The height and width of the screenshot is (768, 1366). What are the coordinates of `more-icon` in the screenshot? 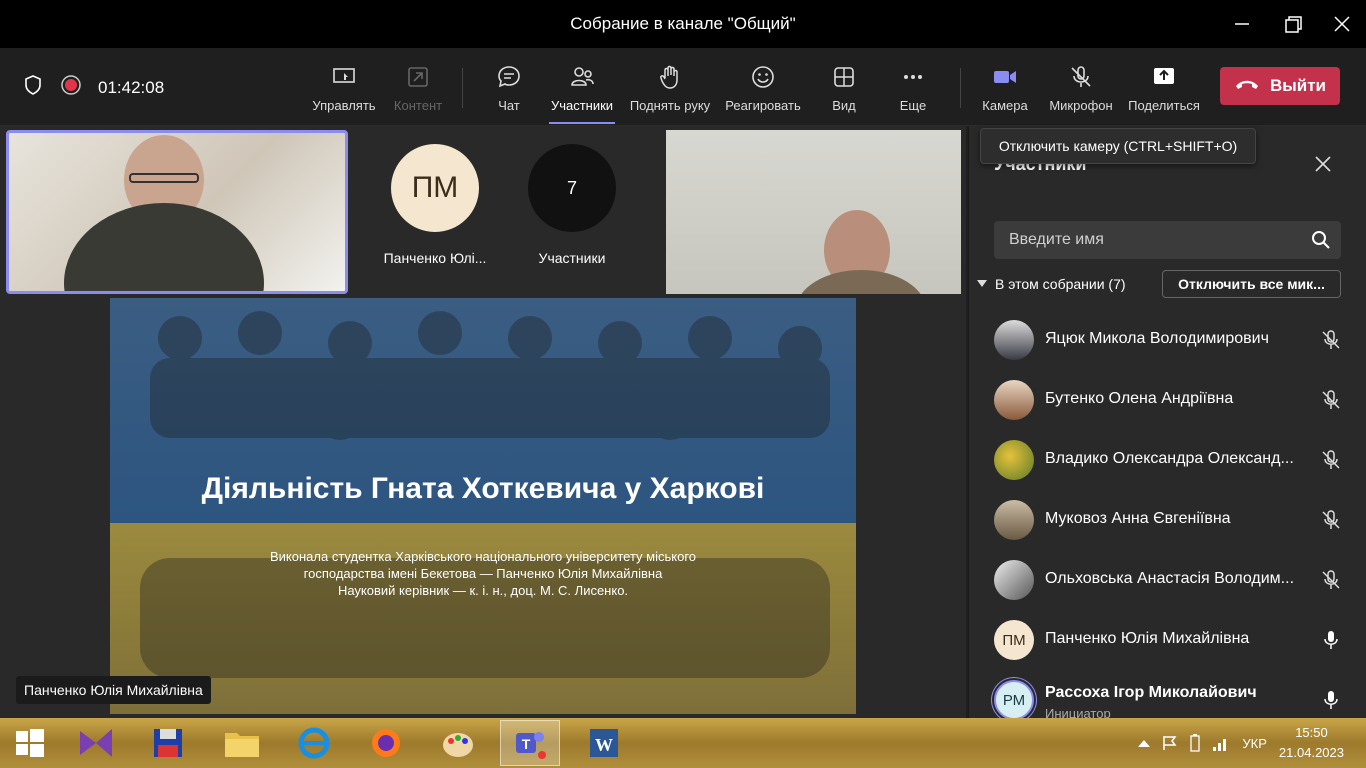 It's located at (913, 77).